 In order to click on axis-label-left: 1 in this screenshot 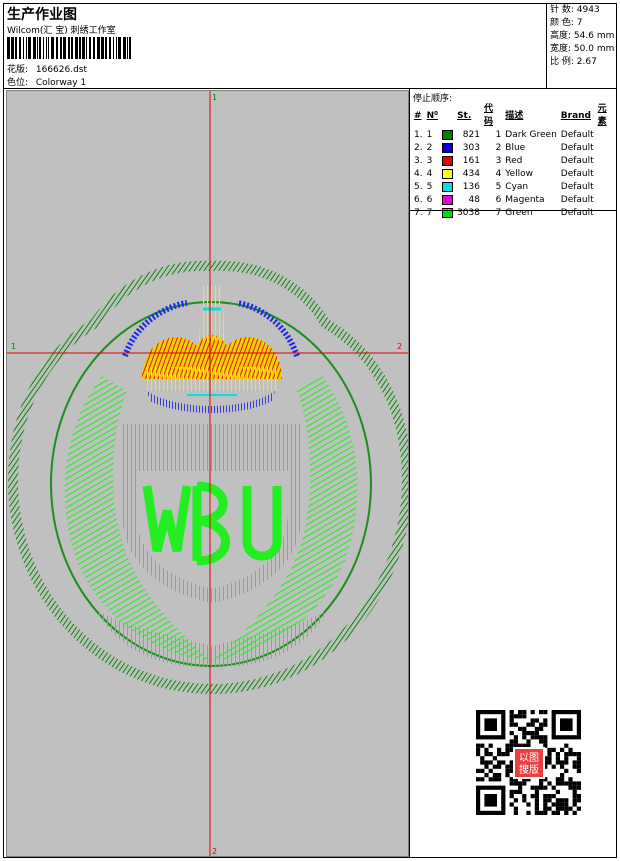, I will do `click(13, 346)`.